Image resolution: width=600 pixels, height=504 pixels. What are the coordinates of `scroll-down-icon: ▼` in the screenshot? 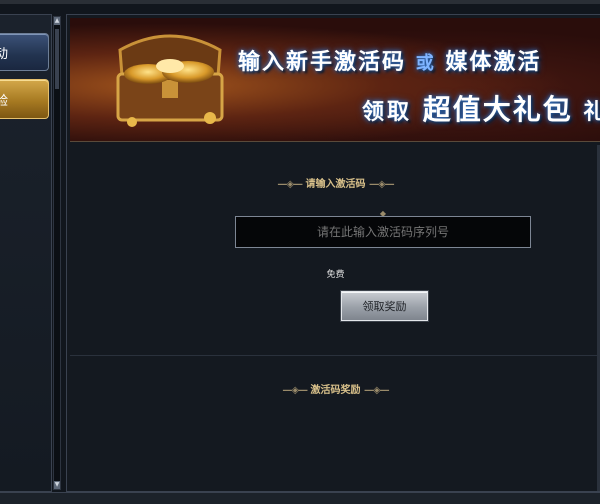 It's located at (57, 485).